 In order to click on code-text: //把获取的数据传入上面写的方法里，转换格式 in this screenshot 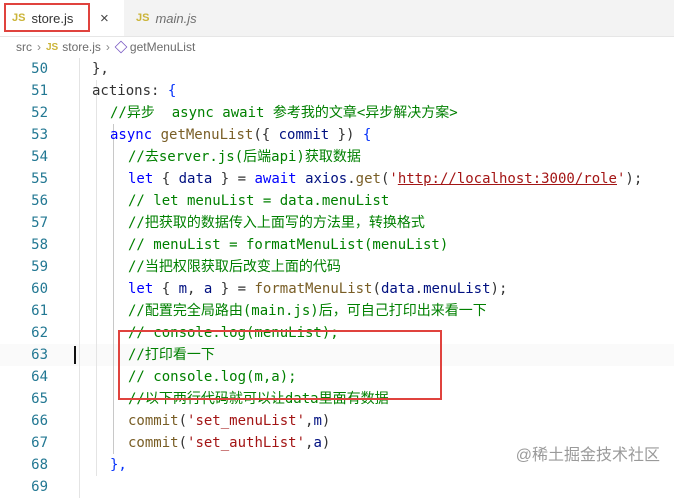, I will do `click(276, 223)`.